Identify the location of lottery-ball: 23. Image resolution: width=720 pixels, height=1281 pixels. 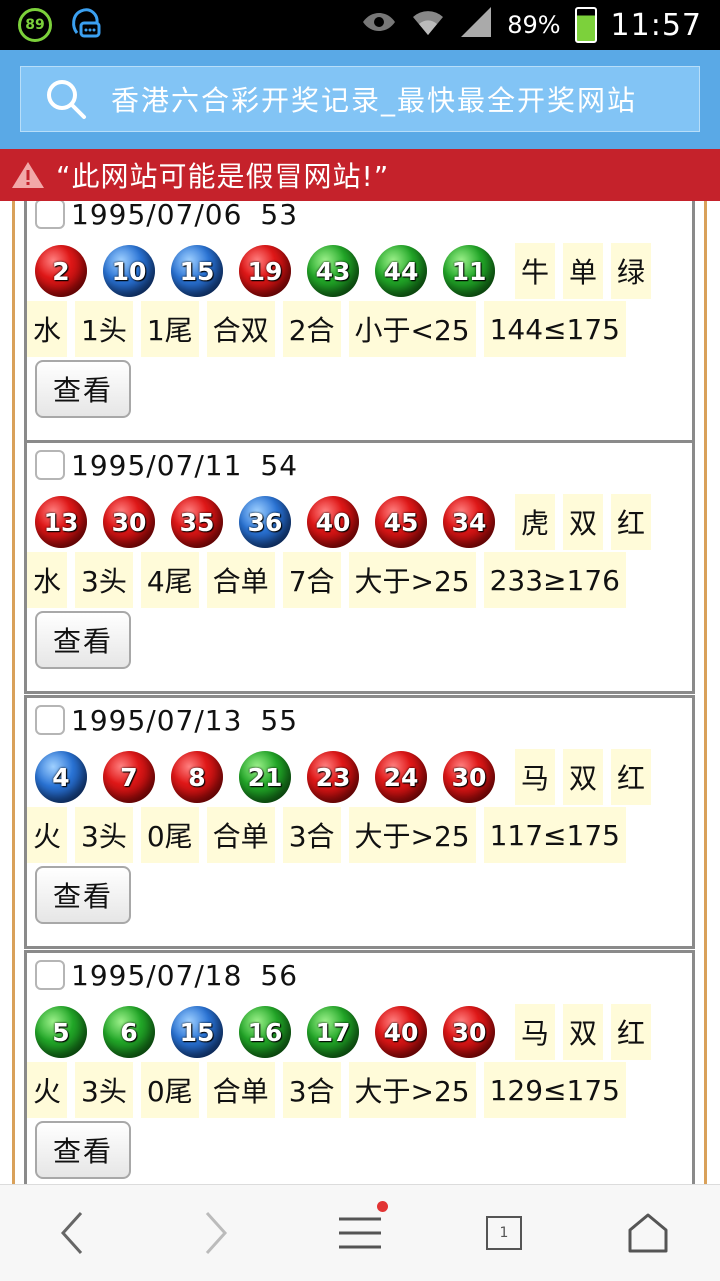
(333, 777).